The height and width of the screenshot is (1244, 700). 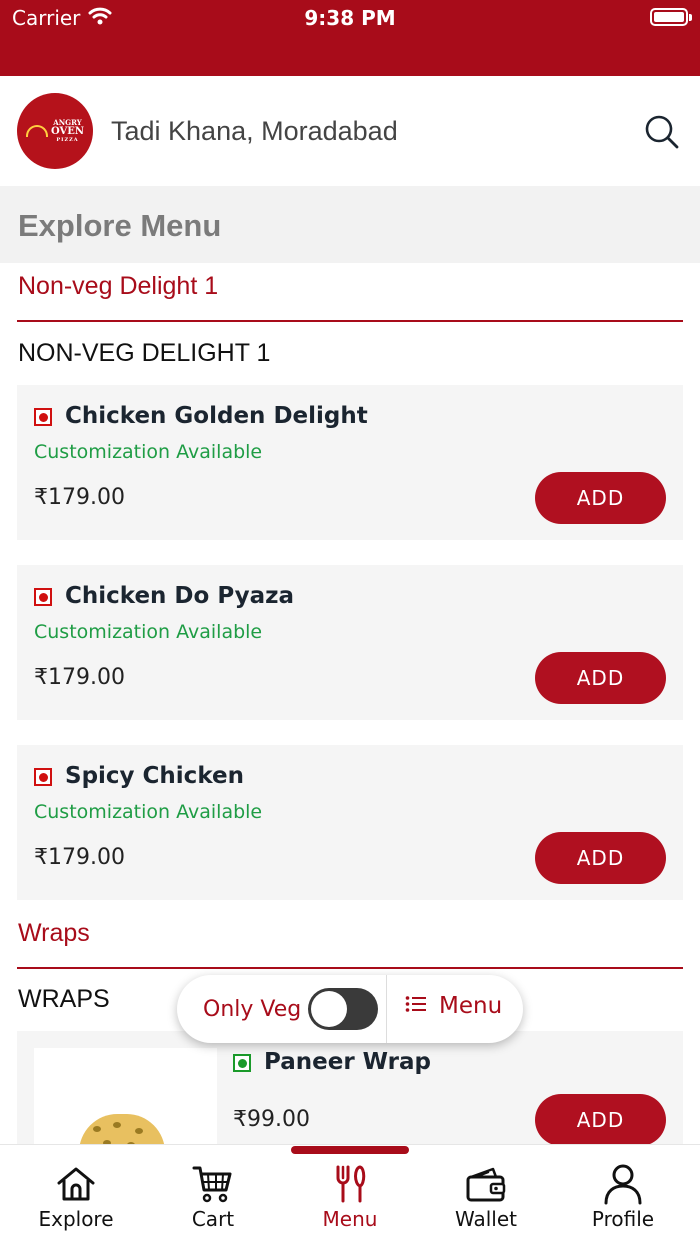 What do you see at coordinates (254, 131) in the screenshot?
I see `location-label: Tadi Khana, Moradabad` at bounding box center [254, 131].